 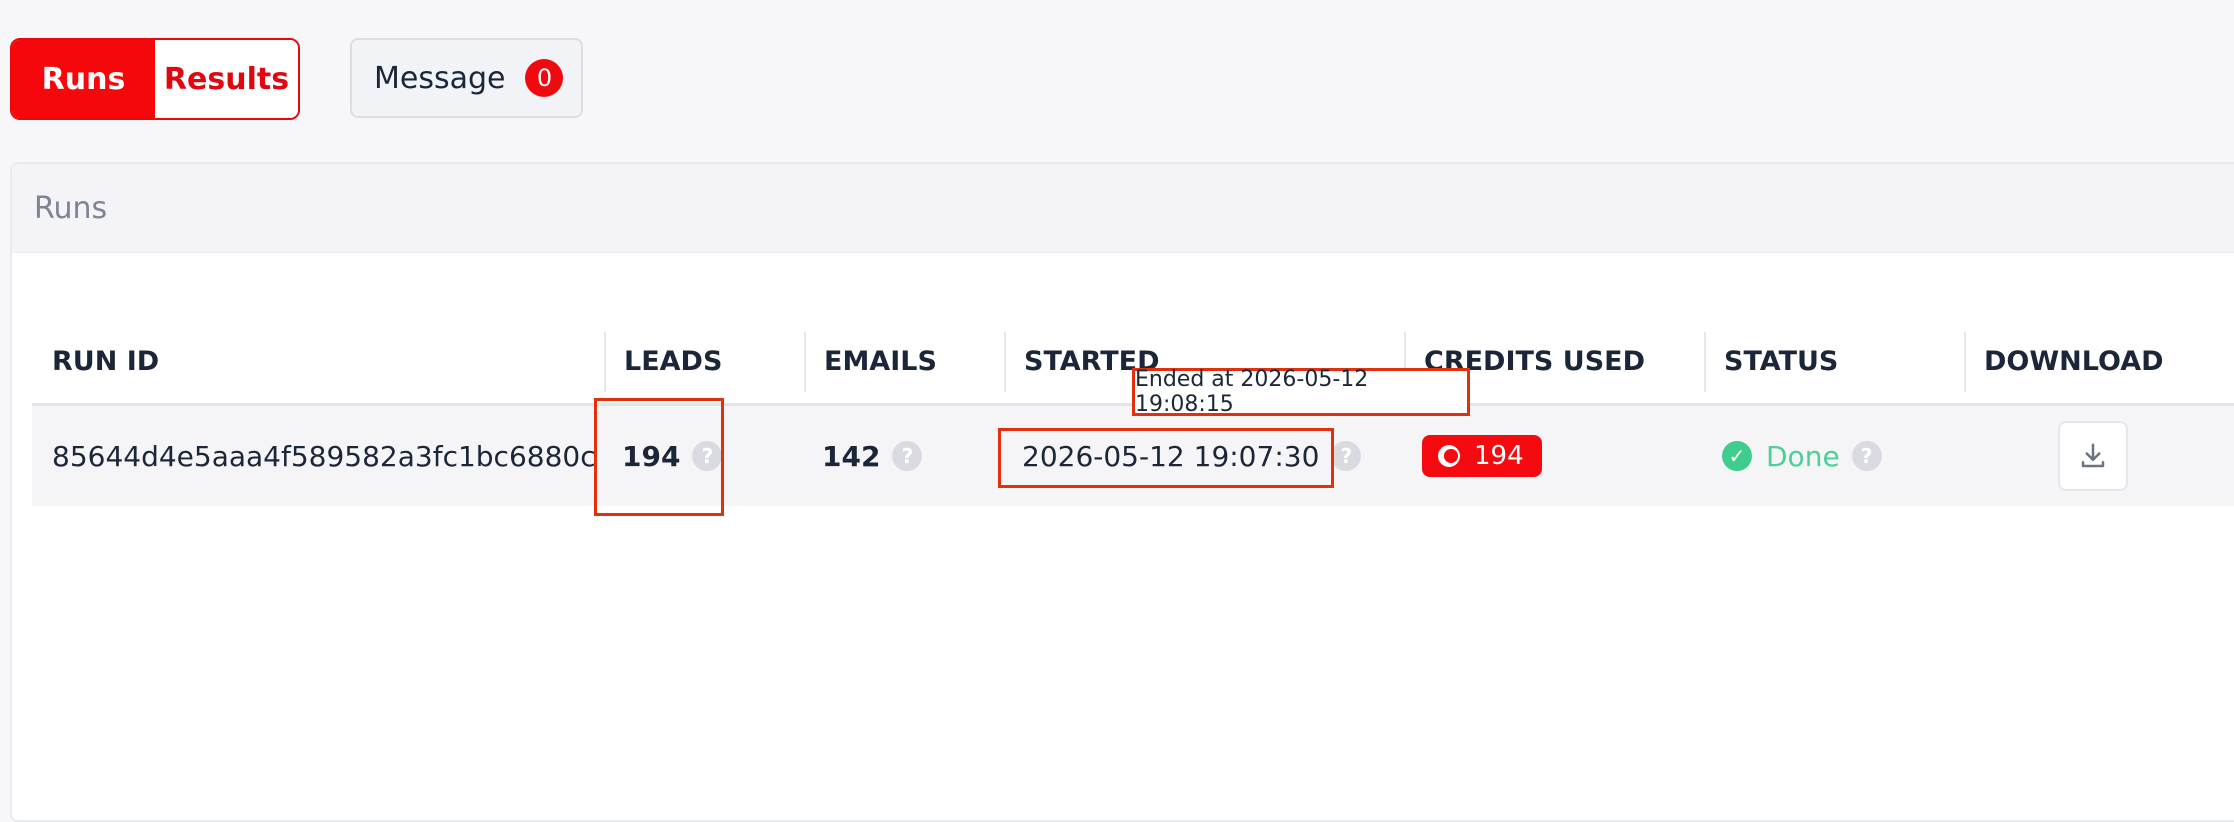 What do you see at coordinates (324, 456) in the screenshot?
I see `run-id: 85644d4e5aaa4f589582a3fc1bc6880c` at bounding box center [324, 456].